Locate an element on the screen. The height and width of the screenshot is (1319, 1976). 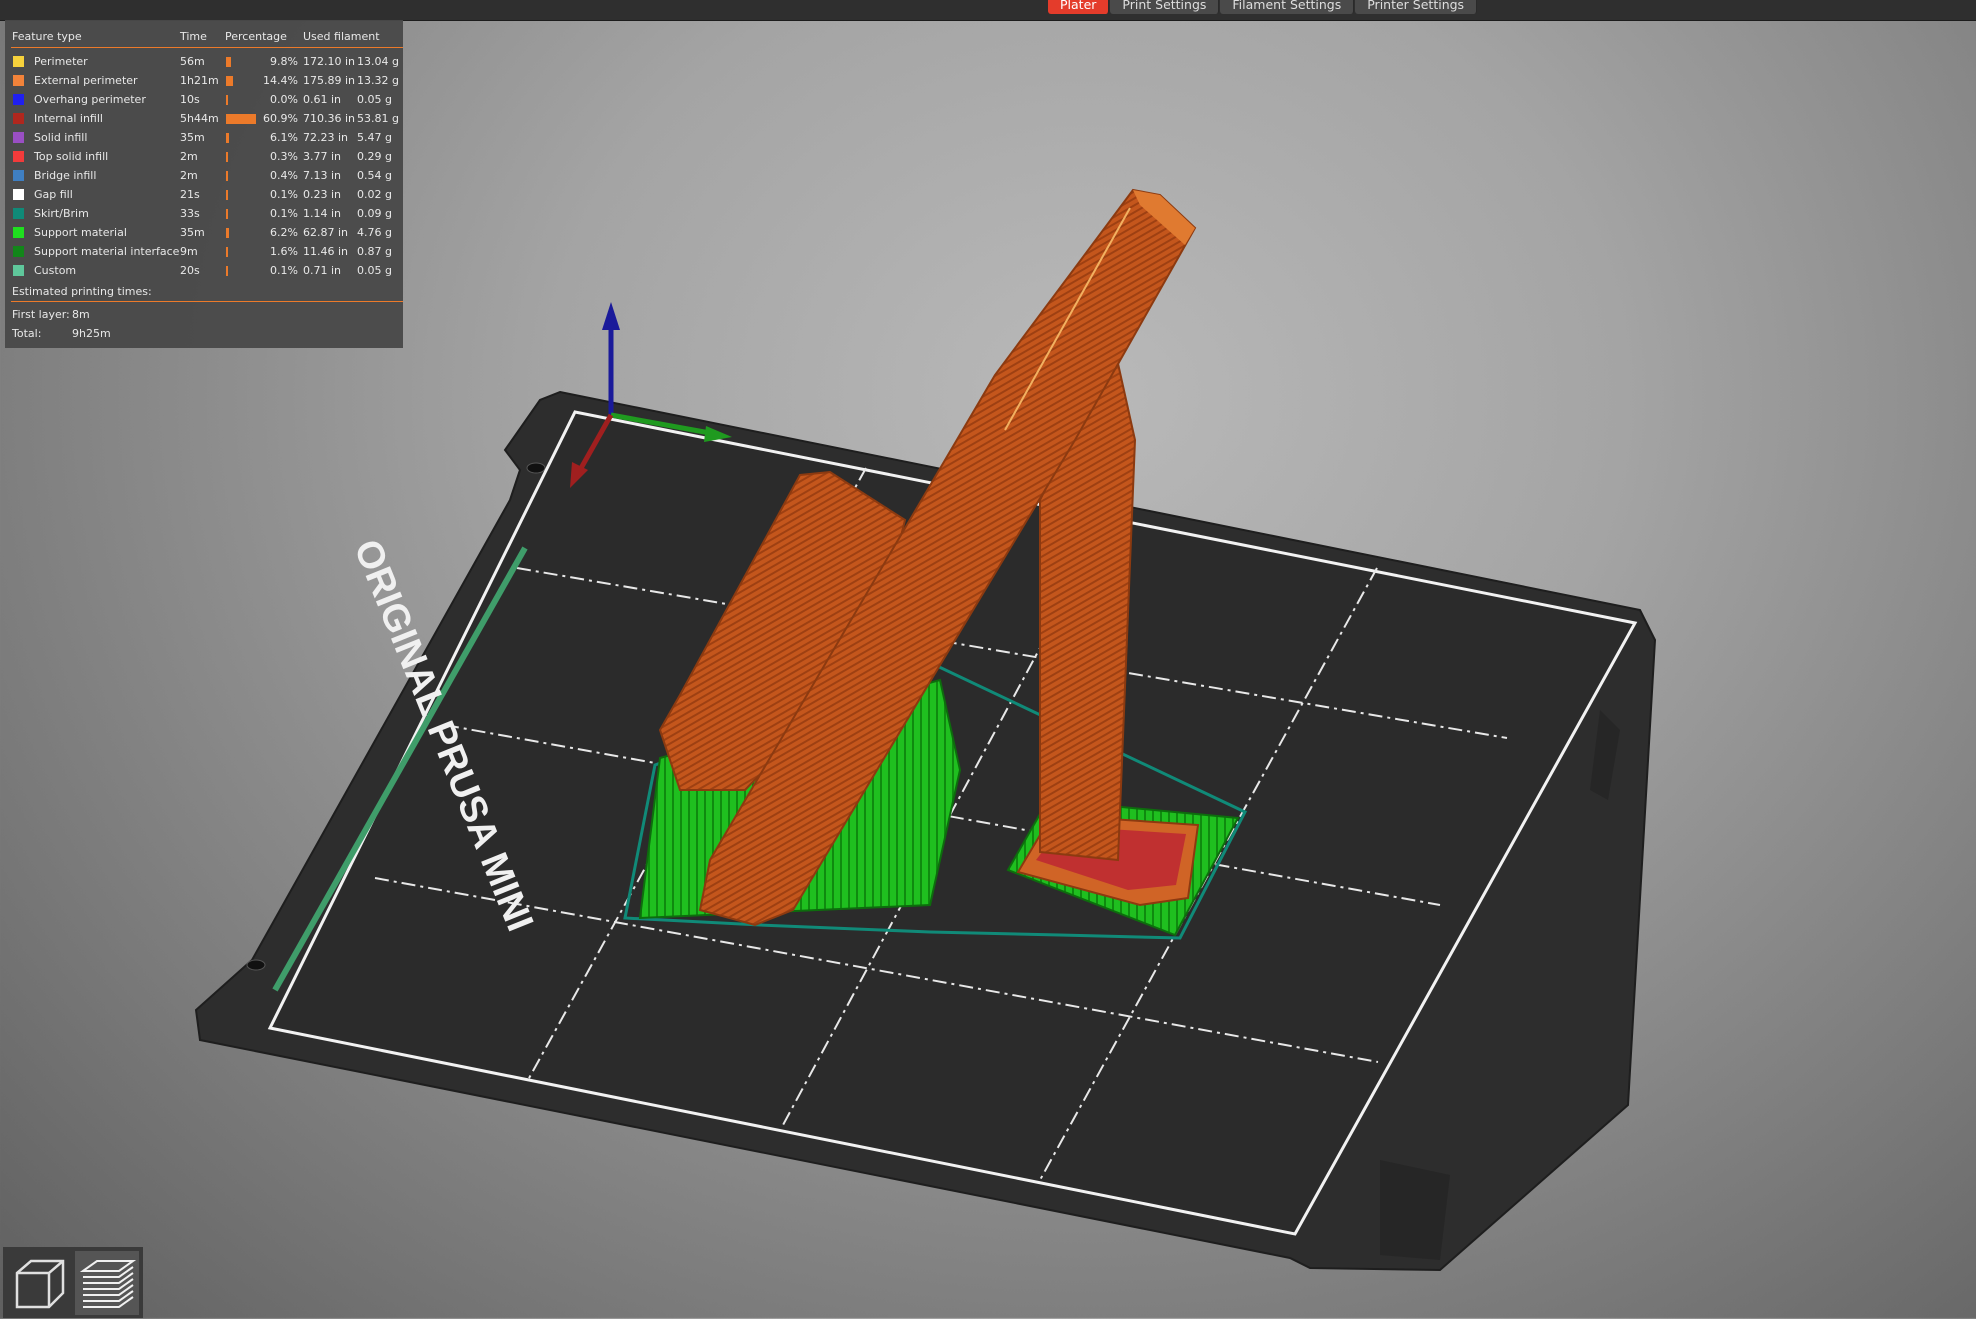
total-value: 9h25m is located at coordinates (91, 333).